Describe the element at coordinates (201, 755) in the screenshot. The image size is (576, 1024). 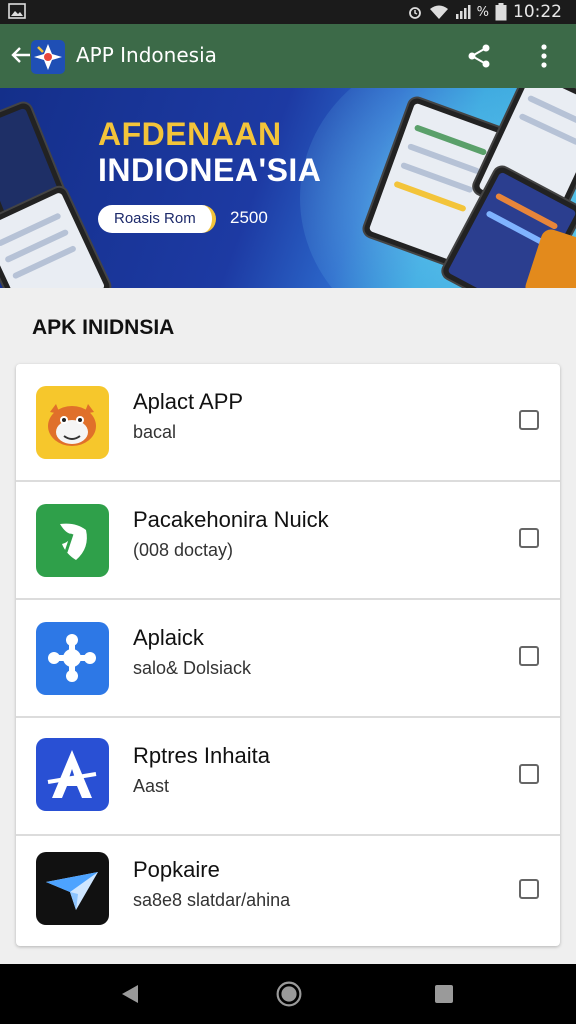
I see `app-name: Rptres Inhaita` at that location.